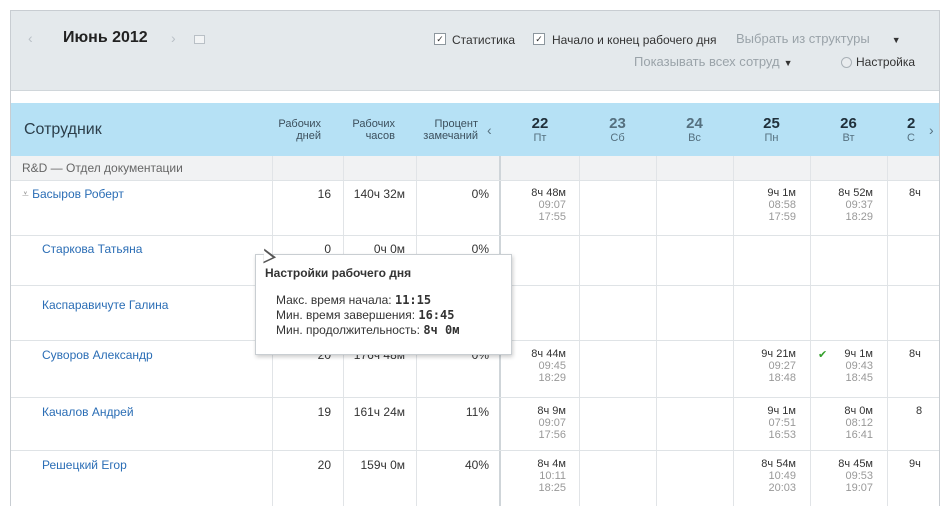 This screenshot has width=949, height=506. What do you see at coordinates (539, 39) in the screenshot?
I see `workday-checkbox: ✓` at bounding box center [539, 39].